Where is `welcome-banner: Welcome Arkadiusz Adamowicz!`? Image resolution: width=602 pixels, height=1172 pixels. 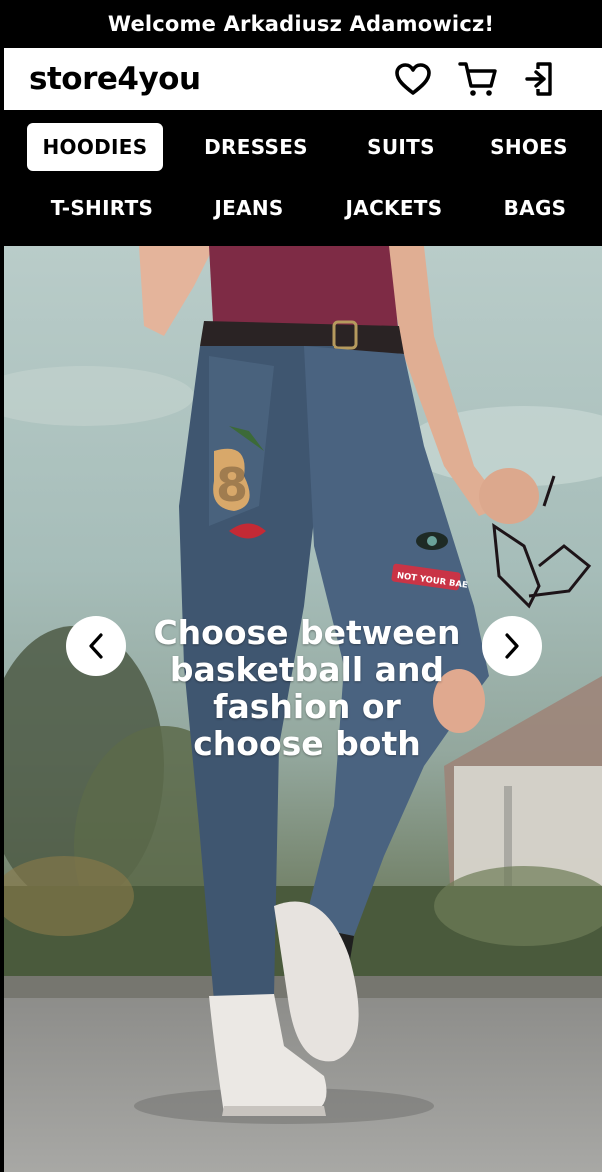 welcome-banner: Welcome Arkadiusz Adamowicz! is located at coordinates (301, 24).